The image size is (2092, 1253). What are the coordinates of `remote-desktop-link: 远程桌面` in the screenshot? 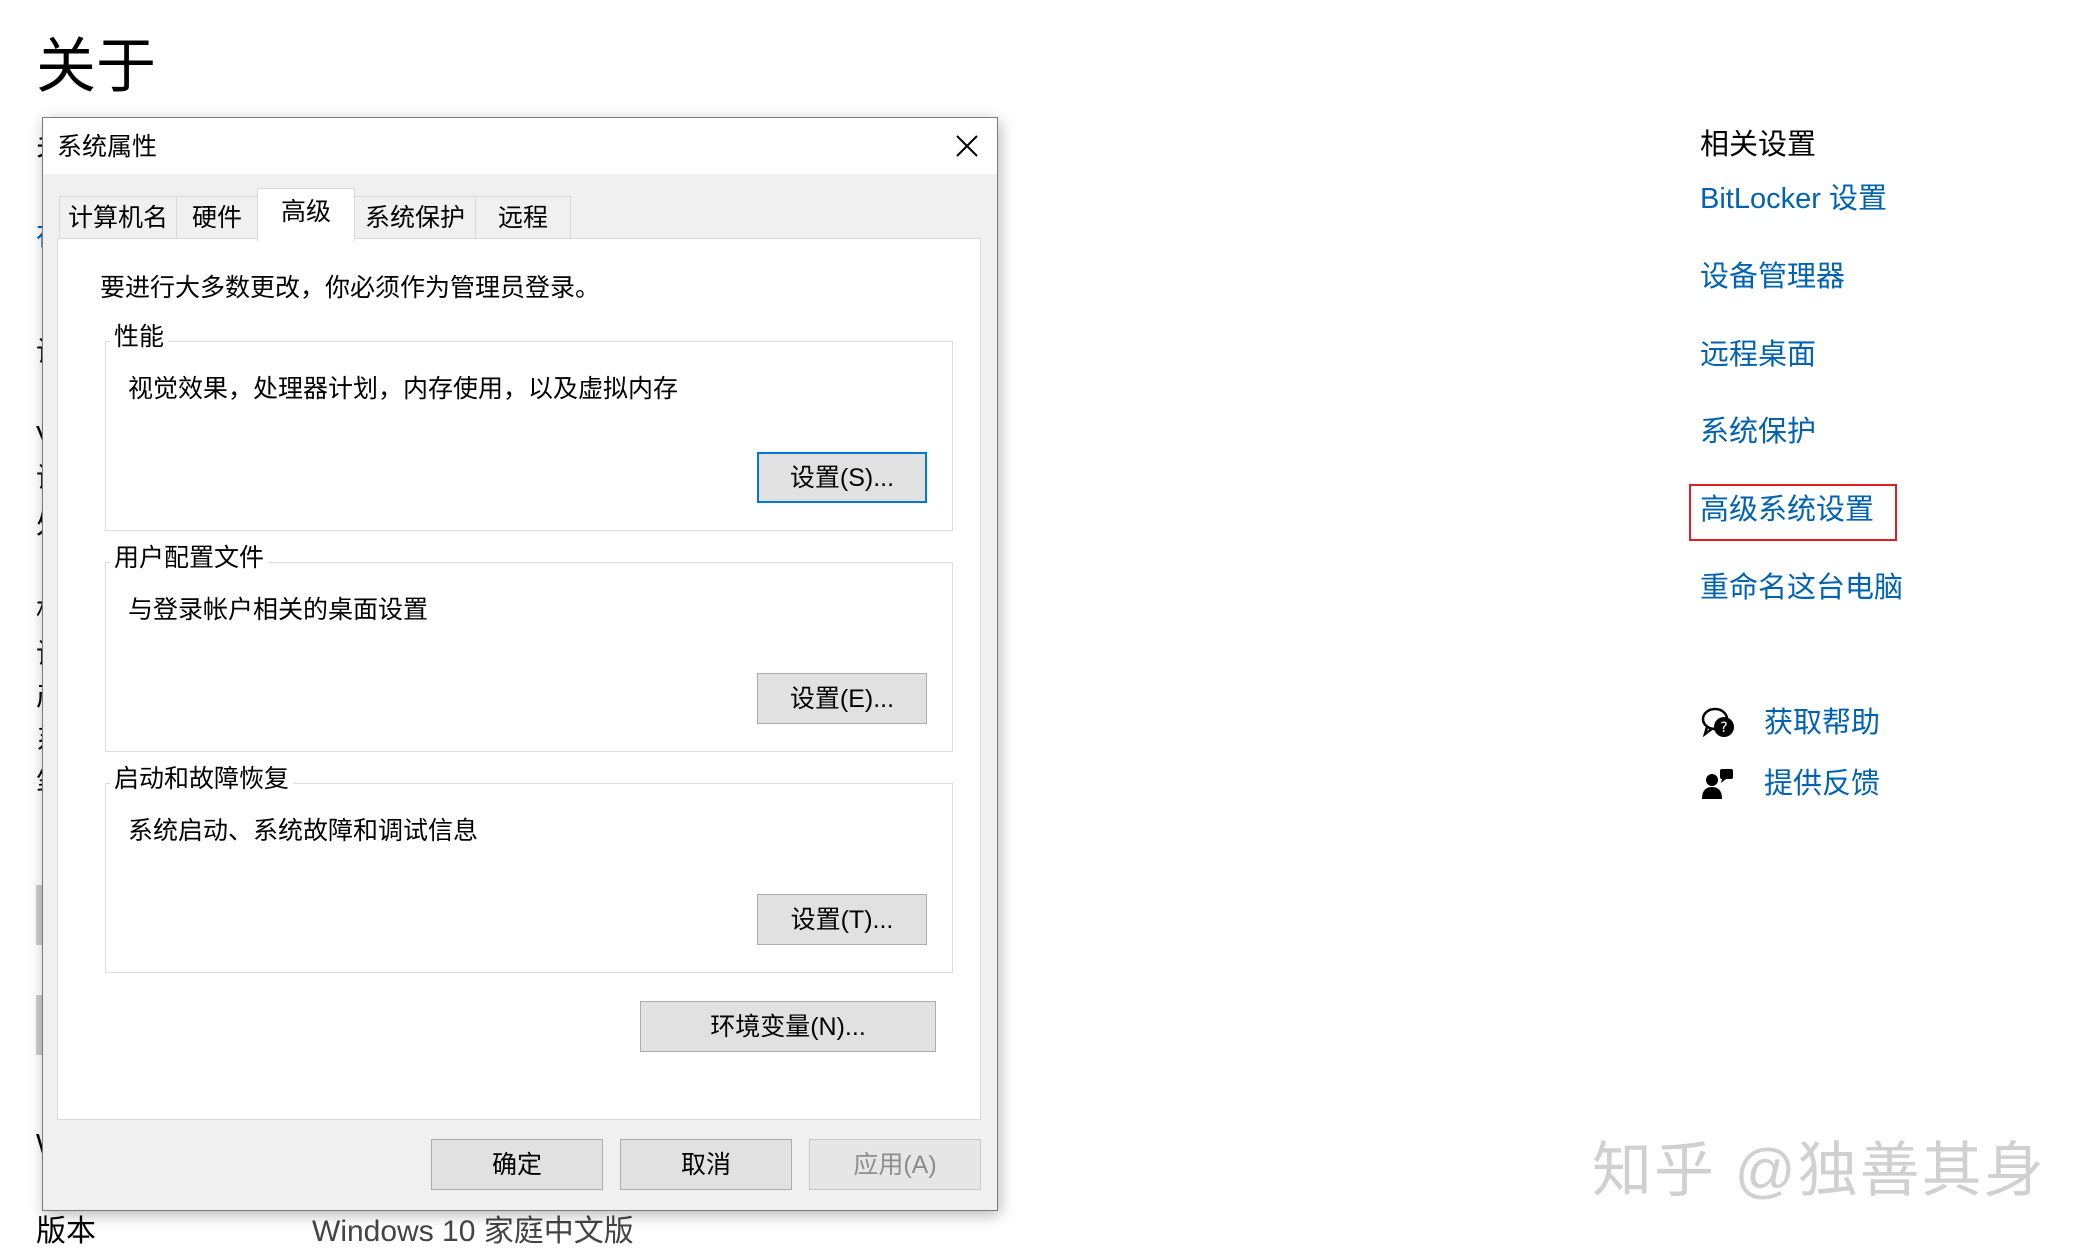 It's located at (1758, 355).